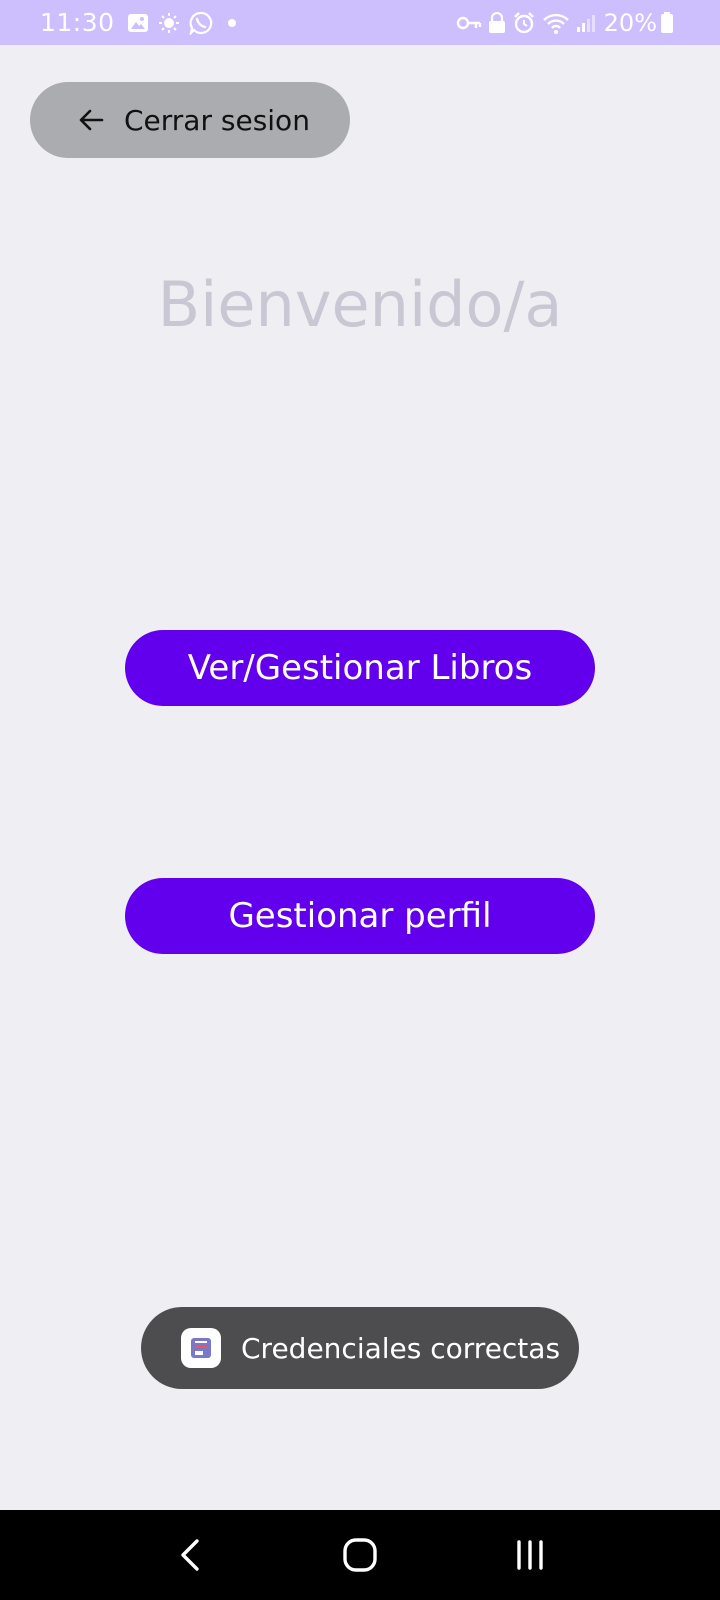 The height and width of the screenshot is (1600, 720). I want to click on whatsapp-icon, so click(201, 23).